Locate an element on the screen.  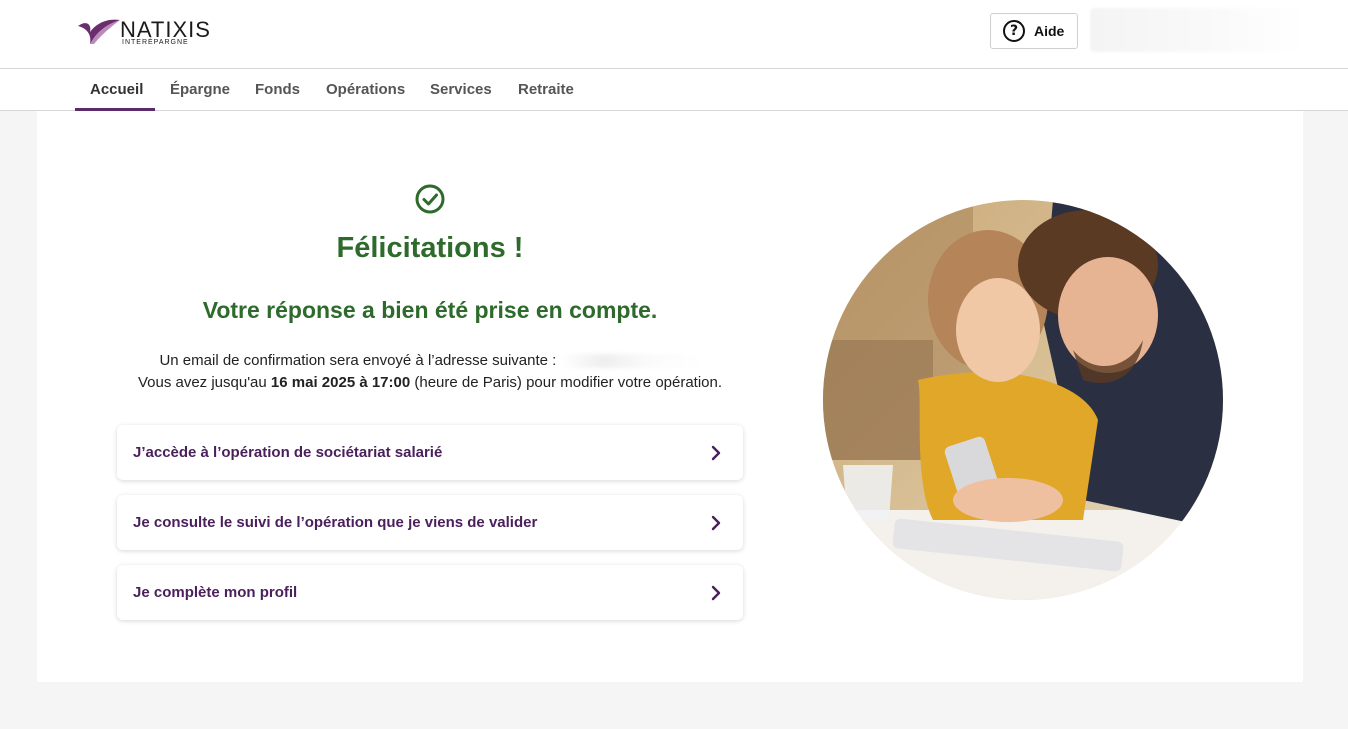
user-account-area is located at coordinates (1197, 30).